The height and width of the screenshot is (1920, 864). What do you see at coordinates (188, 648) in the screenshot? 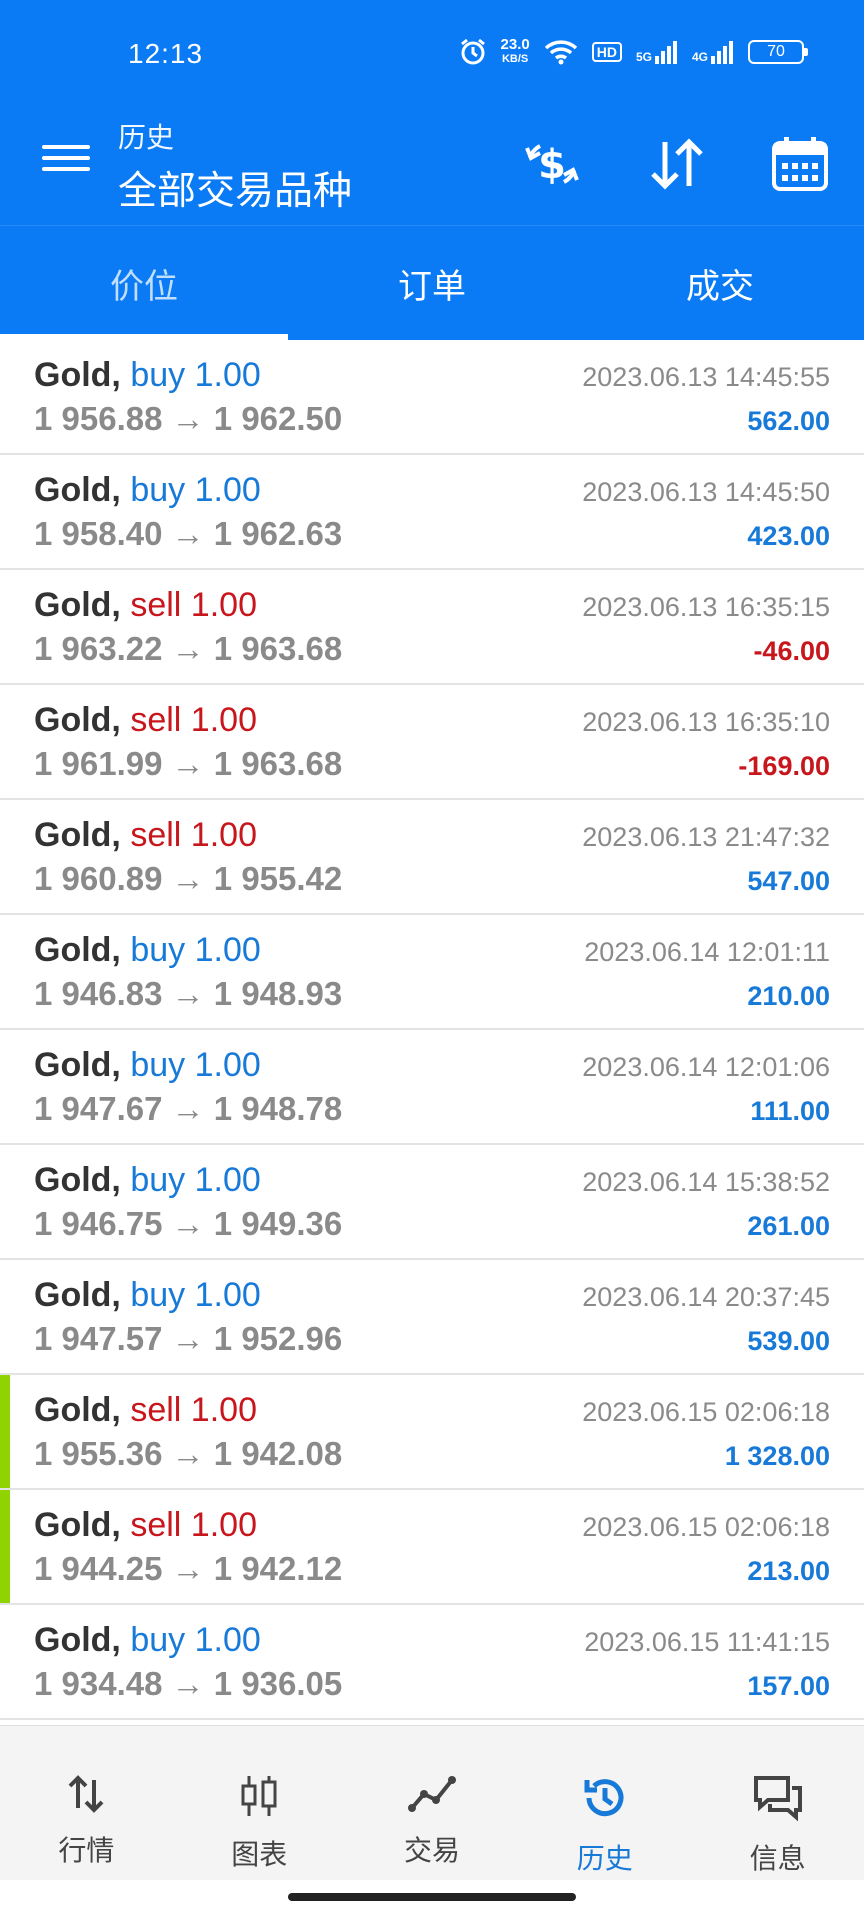
I see `trade-prices: 1 963.22 → 1 963.68` at bounding box center [188, 648].